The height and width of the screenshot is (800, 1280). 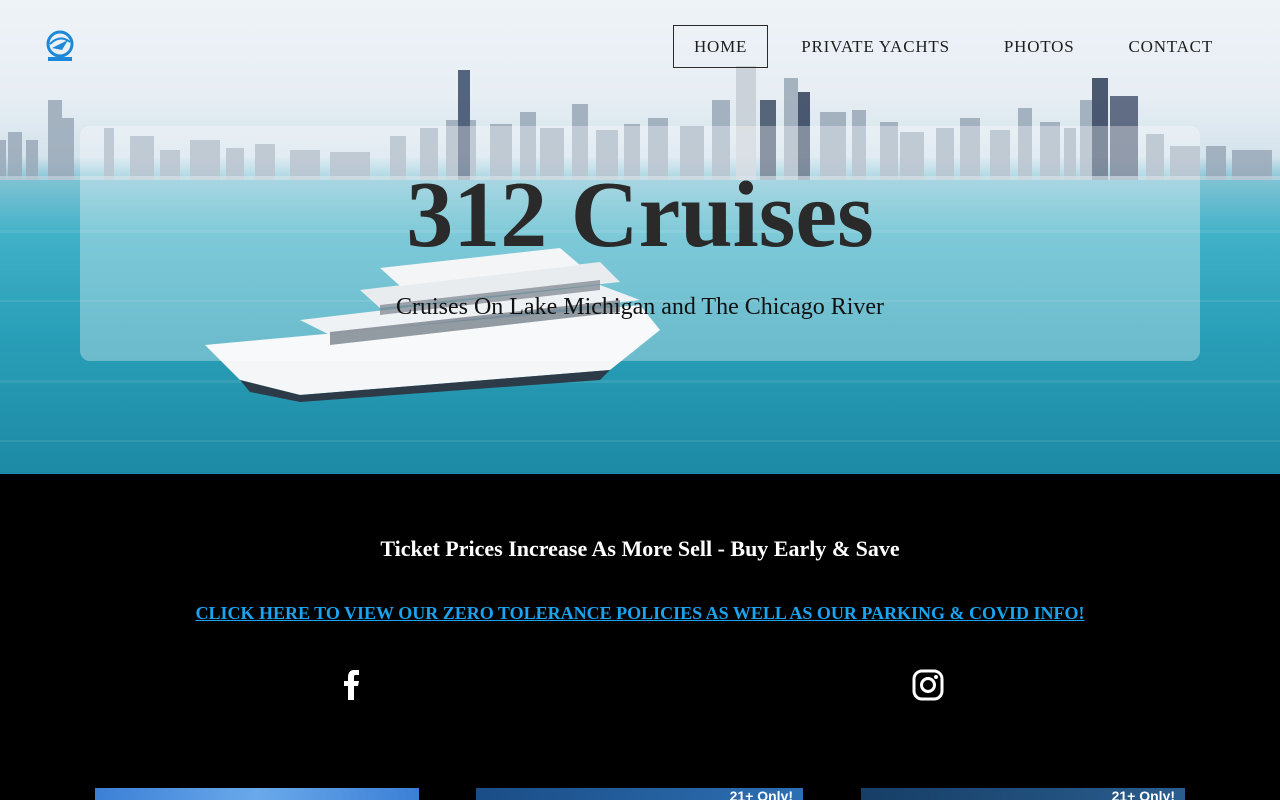 I want to click on nav-contact: CONTACT, so click(x=1170, y=46).